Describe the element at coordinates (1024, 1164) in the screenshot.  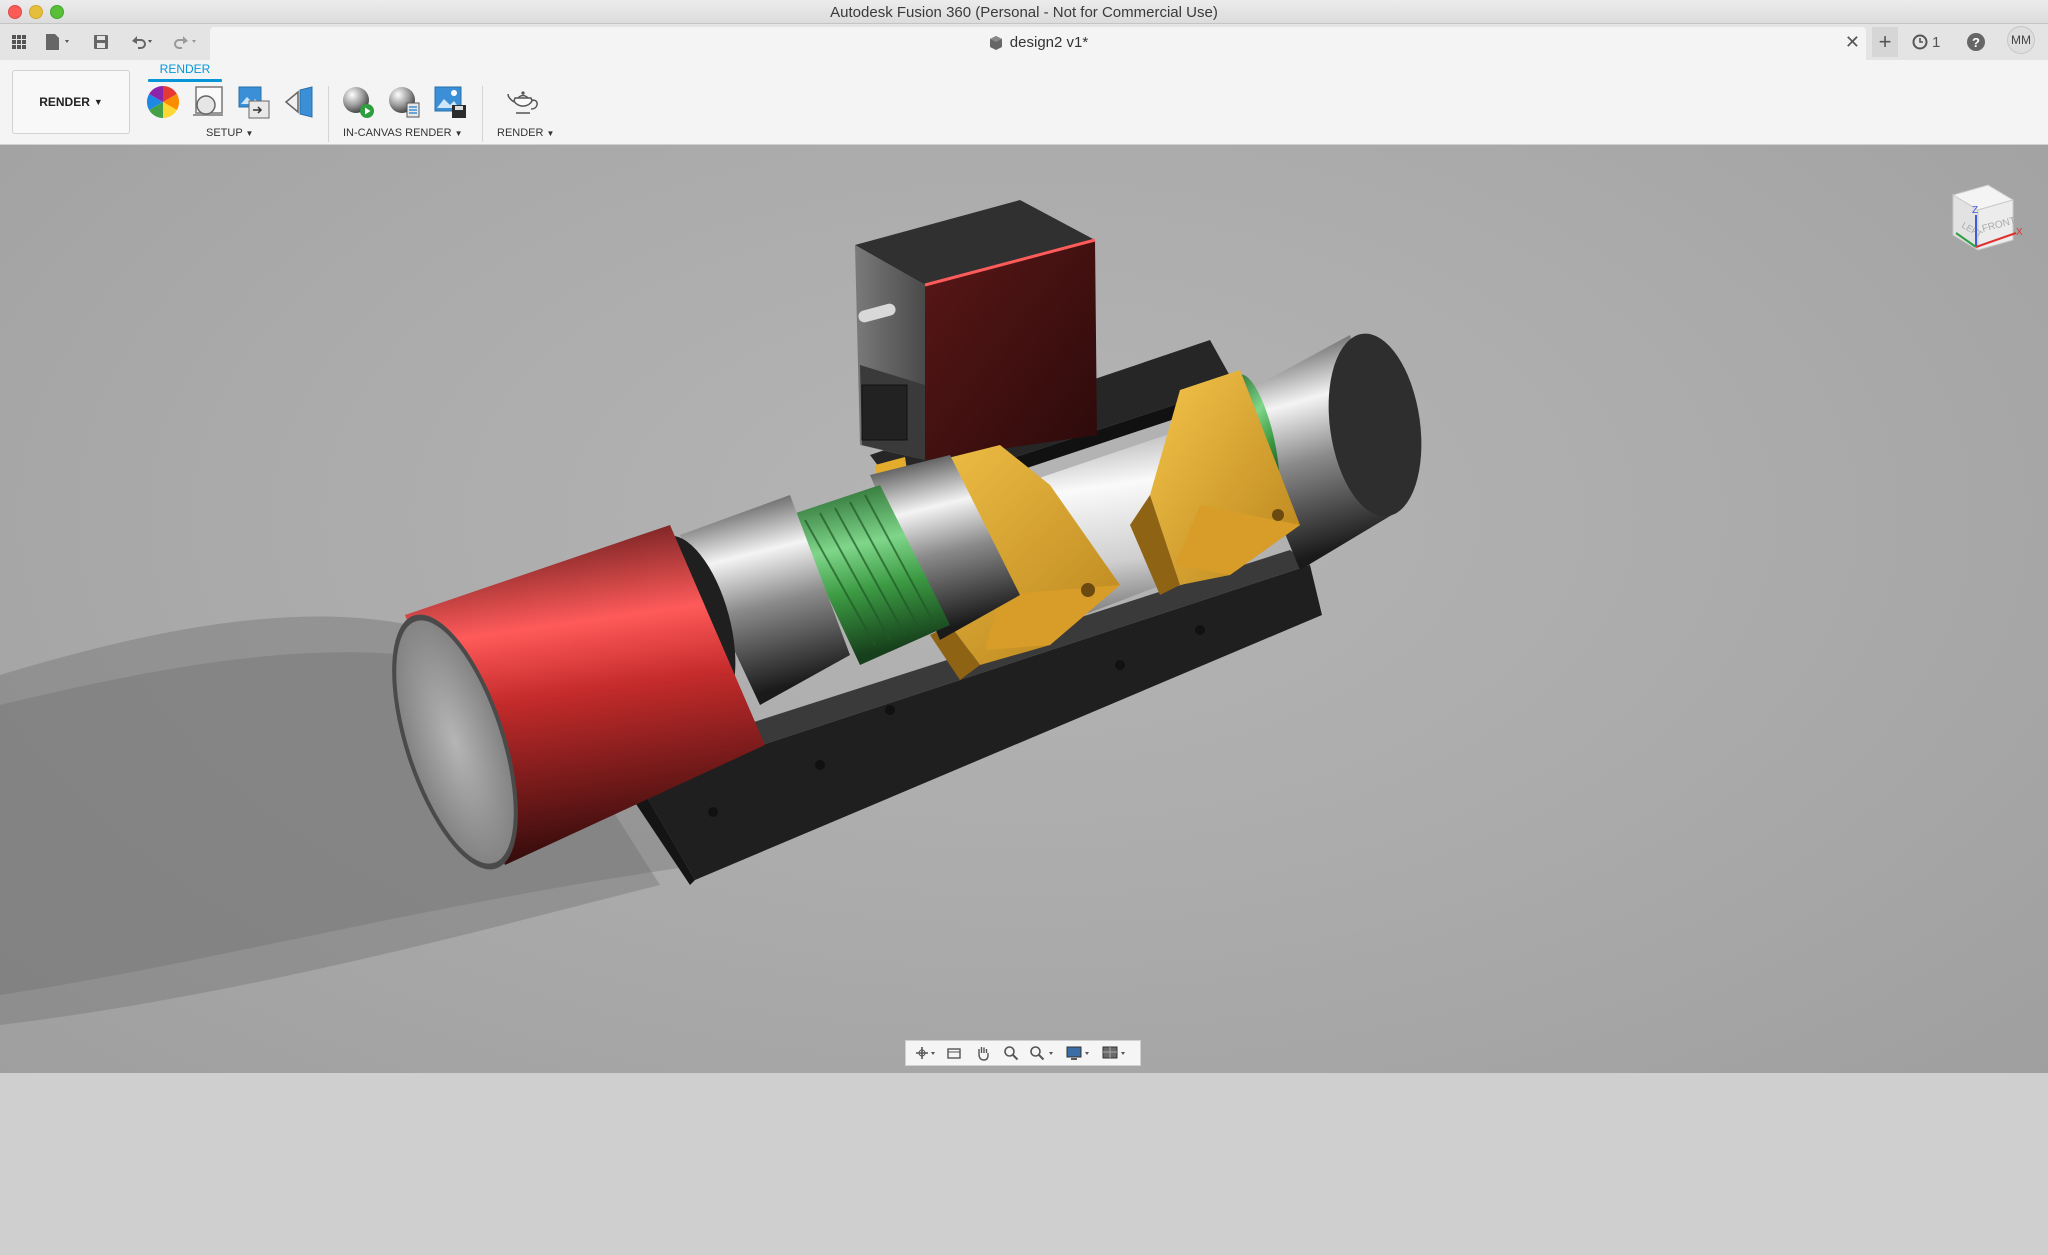
I see `bottom-panel` at that location.